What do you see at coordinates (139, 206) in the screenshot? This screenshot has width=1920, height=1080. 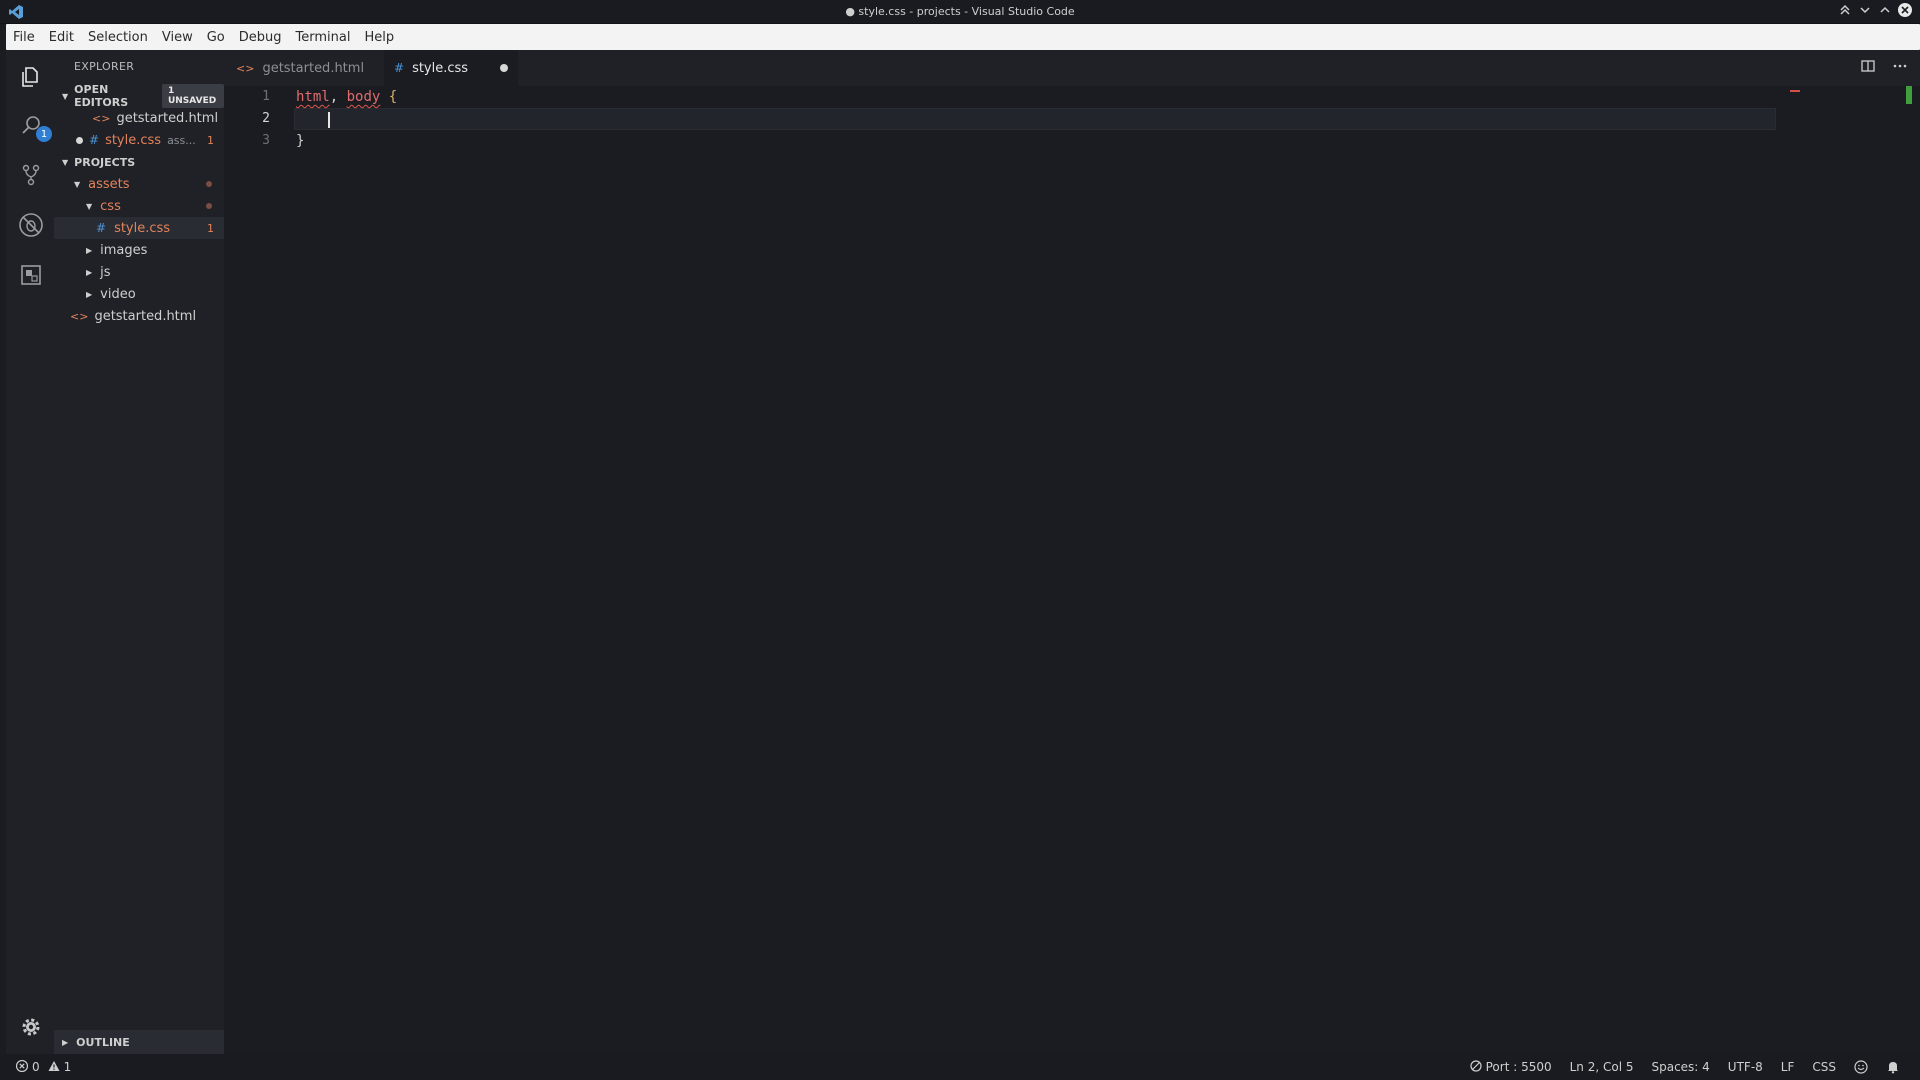 I see `tree-folder-css: ▼ css` at bounding box center [139, 206].